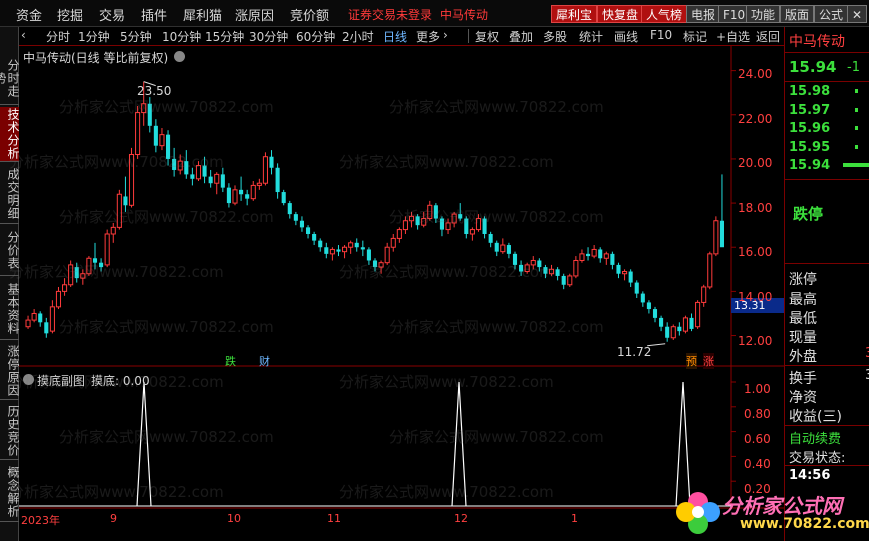  I want to click on kuaifupan-button: 快复盘, so click(620, 14).